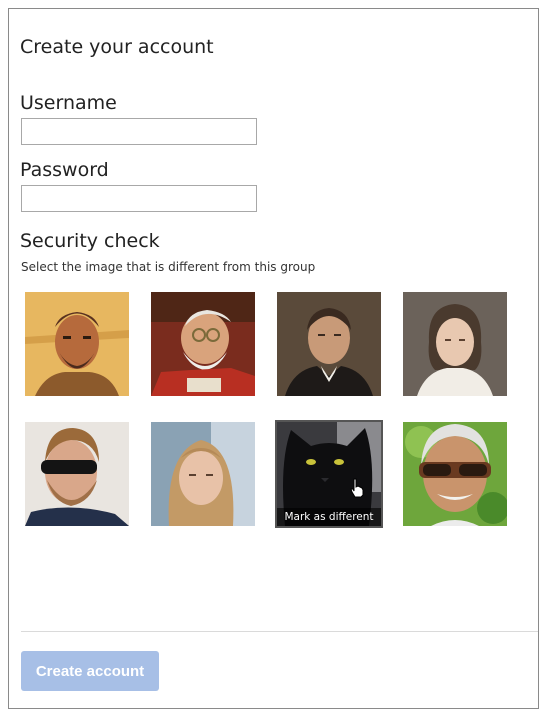  I want to click on username-label: Username, so click(68, 103).